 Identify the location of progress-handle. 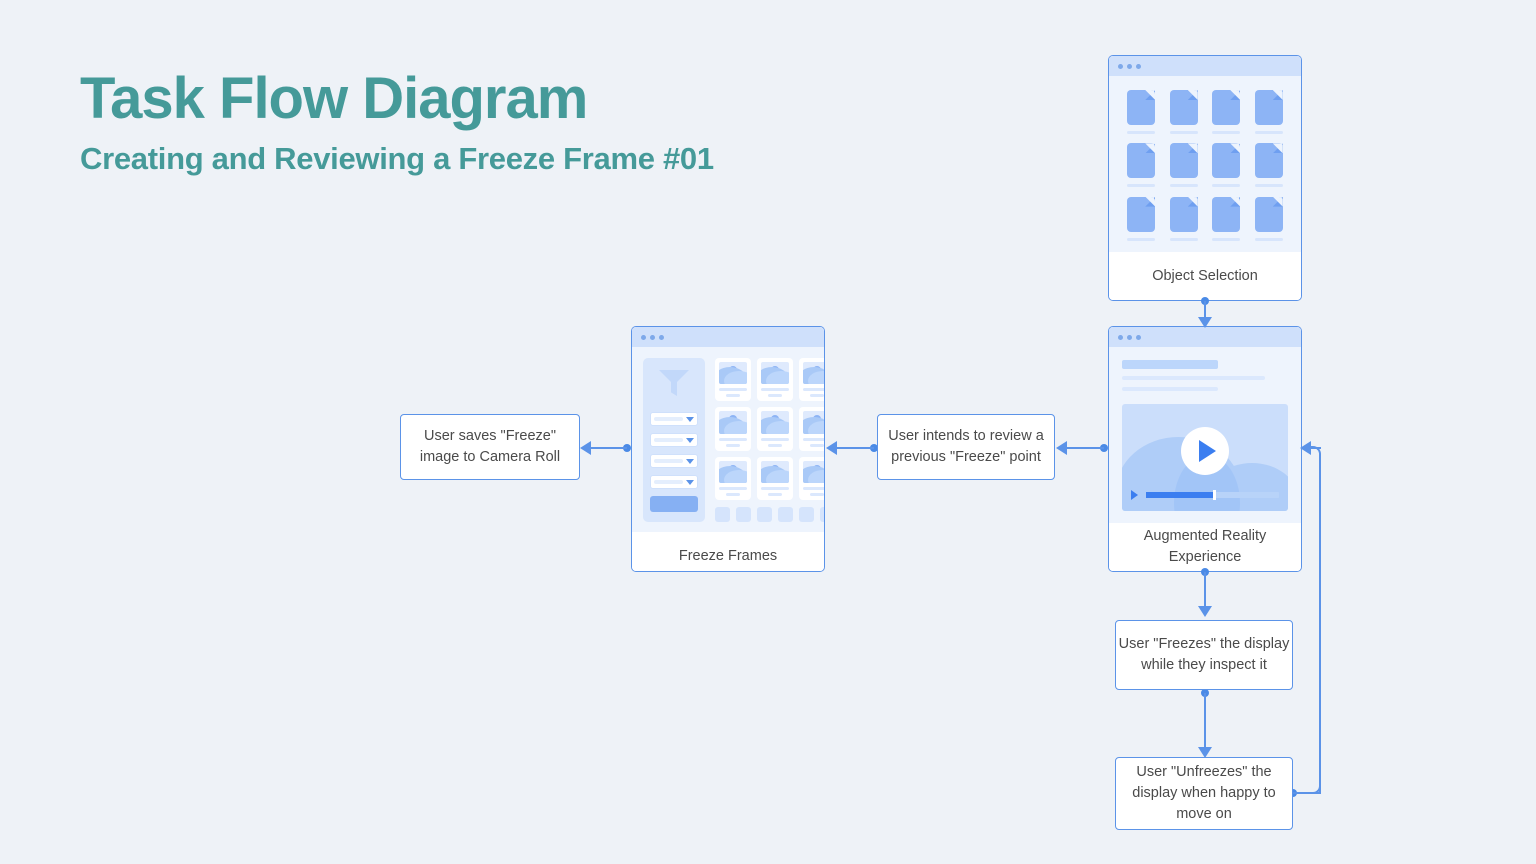
(1214, 495).